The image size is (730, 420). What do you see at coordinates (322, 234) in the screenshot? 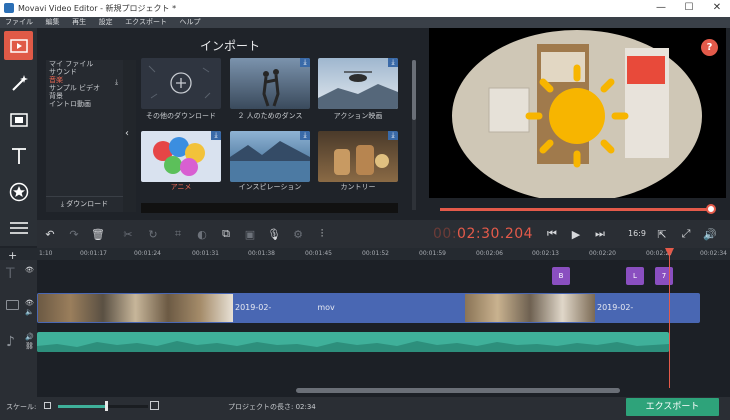
I see `equalizer-icon: ⫶` at bounding box center [322, 234].